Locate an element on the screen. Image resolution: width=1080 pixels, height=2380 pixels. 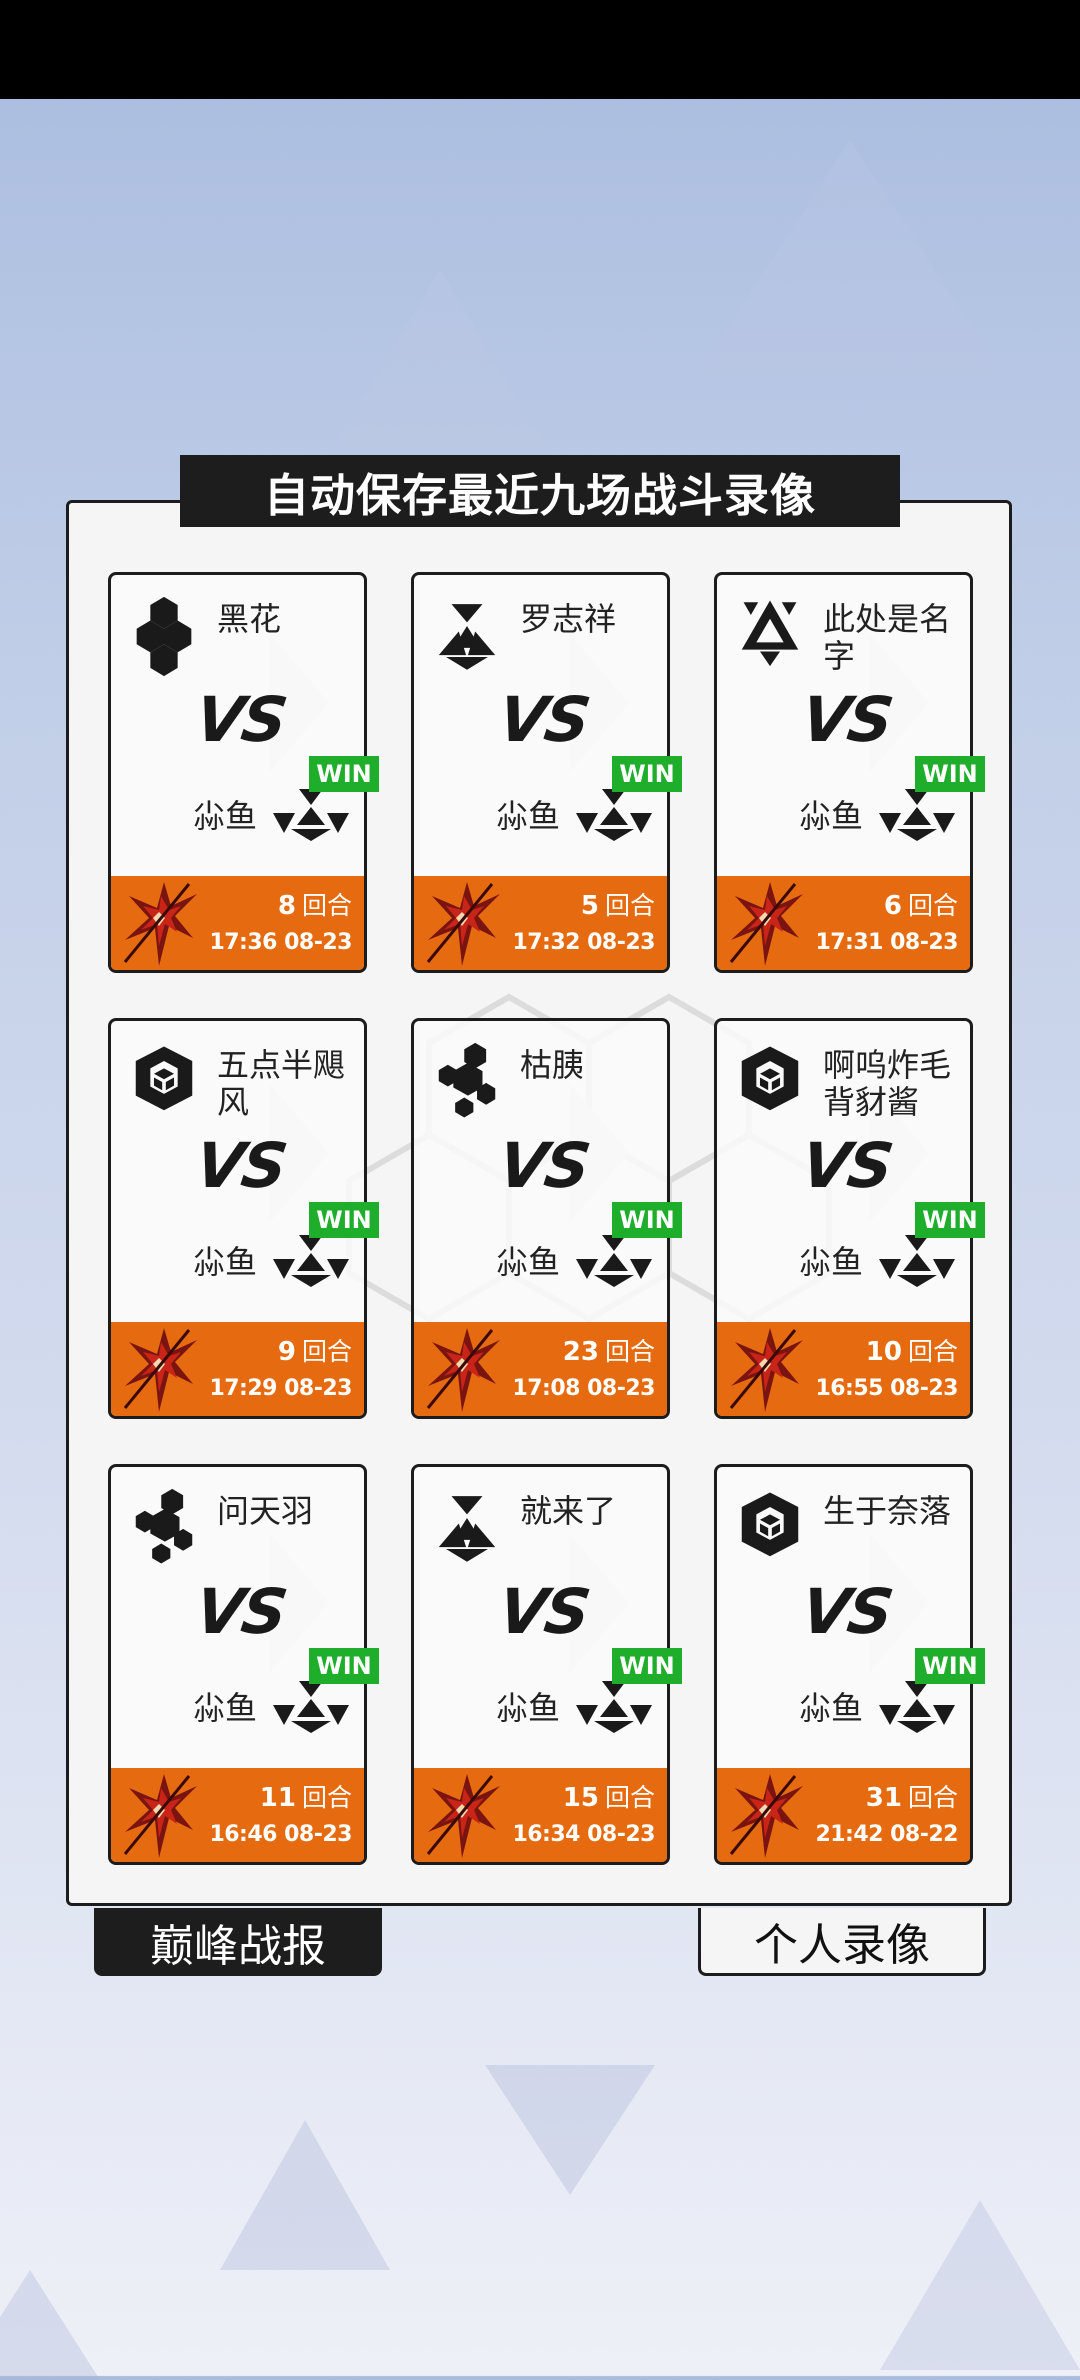
match-time: 17:31 08-23 is located at coordinates (886, 942).